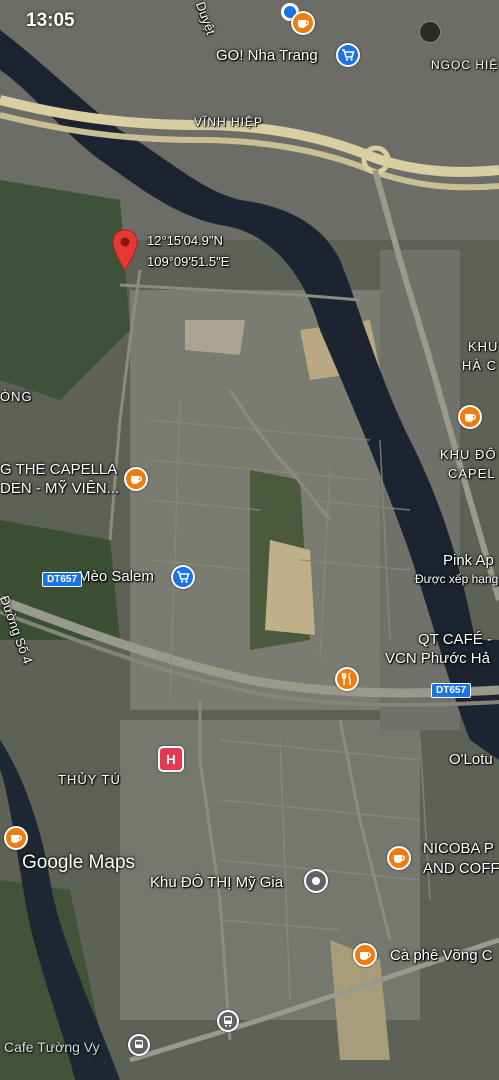  I want to click on hospital-icon: H, so click(171, 759).